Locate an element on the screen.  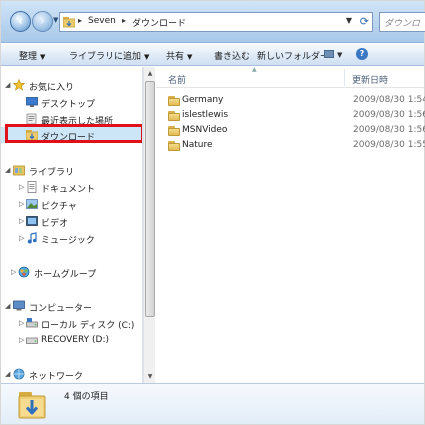
share-button: 共有 ▼ is located at coordinates (179, 55).